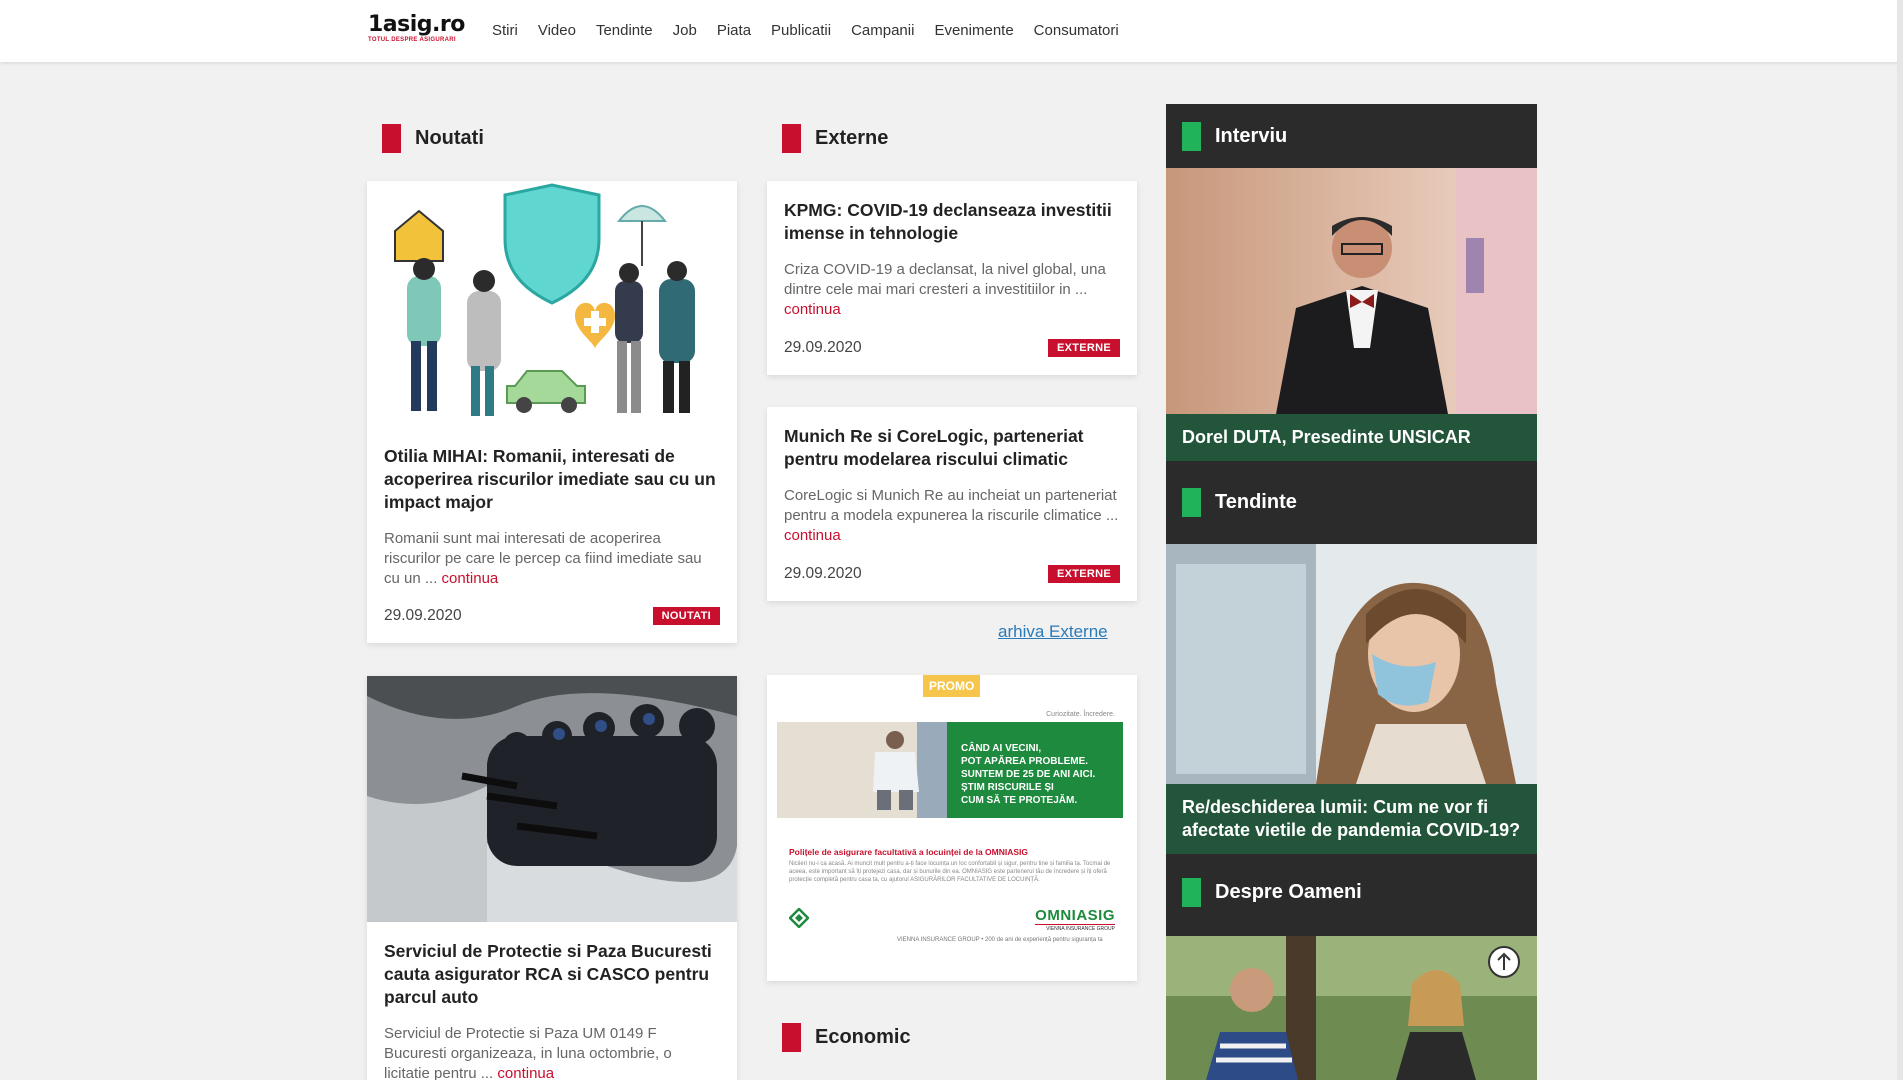 The image size is (1903, 1080). Describe the element at coordinates (1080, 714) in the screenshot. I see `promo-corner-text: Curiozitate. Încredere.` at that location.